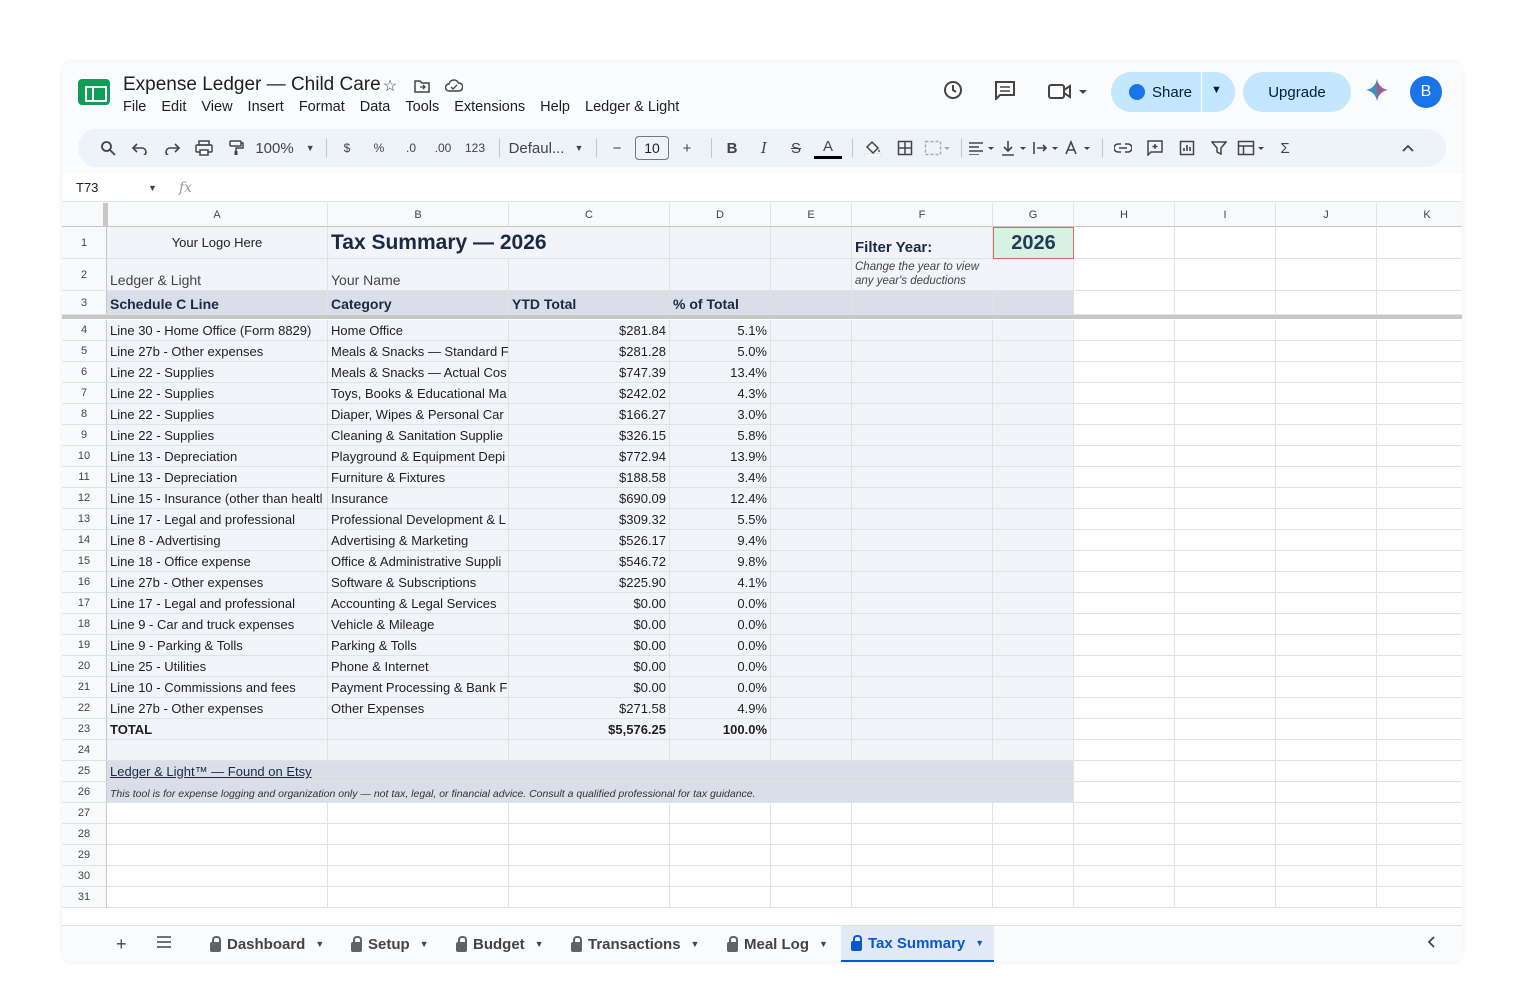 This screenshot has height=984, width=1524. Describe the element at coordinates (1326, 215) in the screenshot. I see `column-header-j: J` at that location.